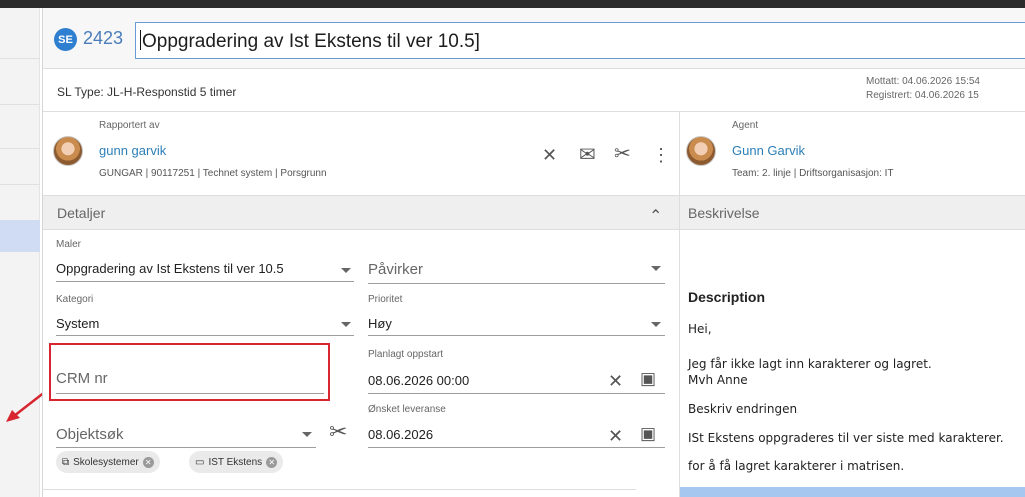 The width and height of the screenshot is (1025, 497). I want to click on reporter-label: Rapportert av, so click(129, 125).